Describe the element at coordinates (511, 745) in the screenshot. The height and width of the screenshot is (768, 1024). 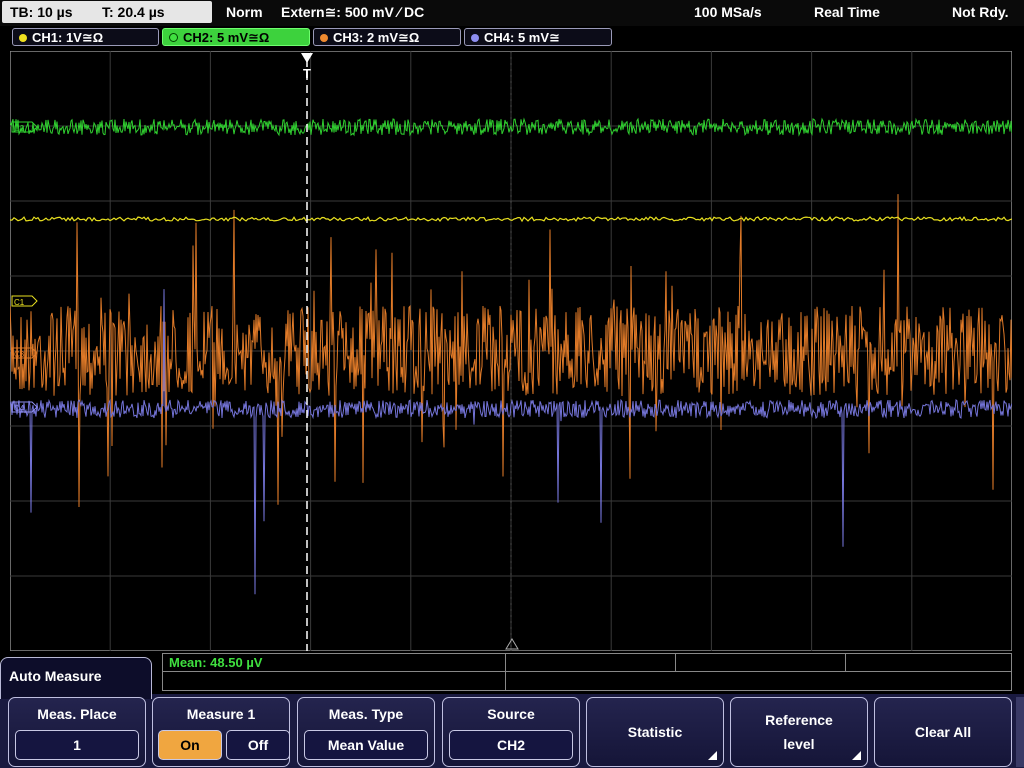
I see `source-field: CH2` at that location.